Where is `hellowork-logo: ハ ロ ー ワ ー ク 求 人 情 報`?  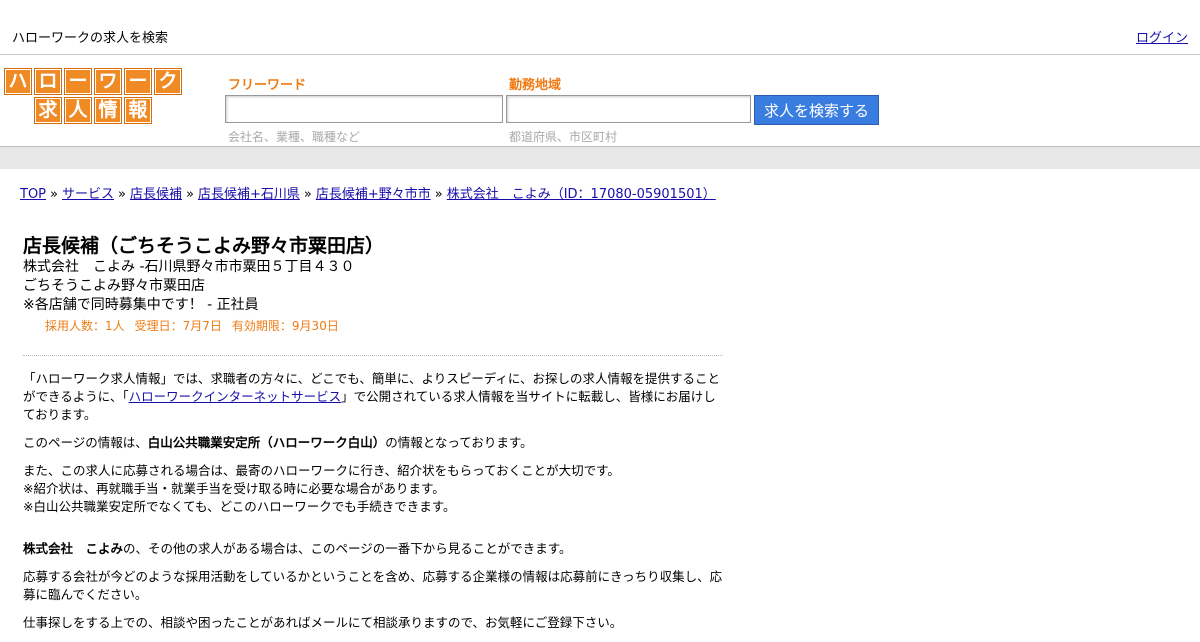
hellowork-logo: ハ ロ ー ワ ー ク 求 人 情 報 is located at coordinates (93, 96).